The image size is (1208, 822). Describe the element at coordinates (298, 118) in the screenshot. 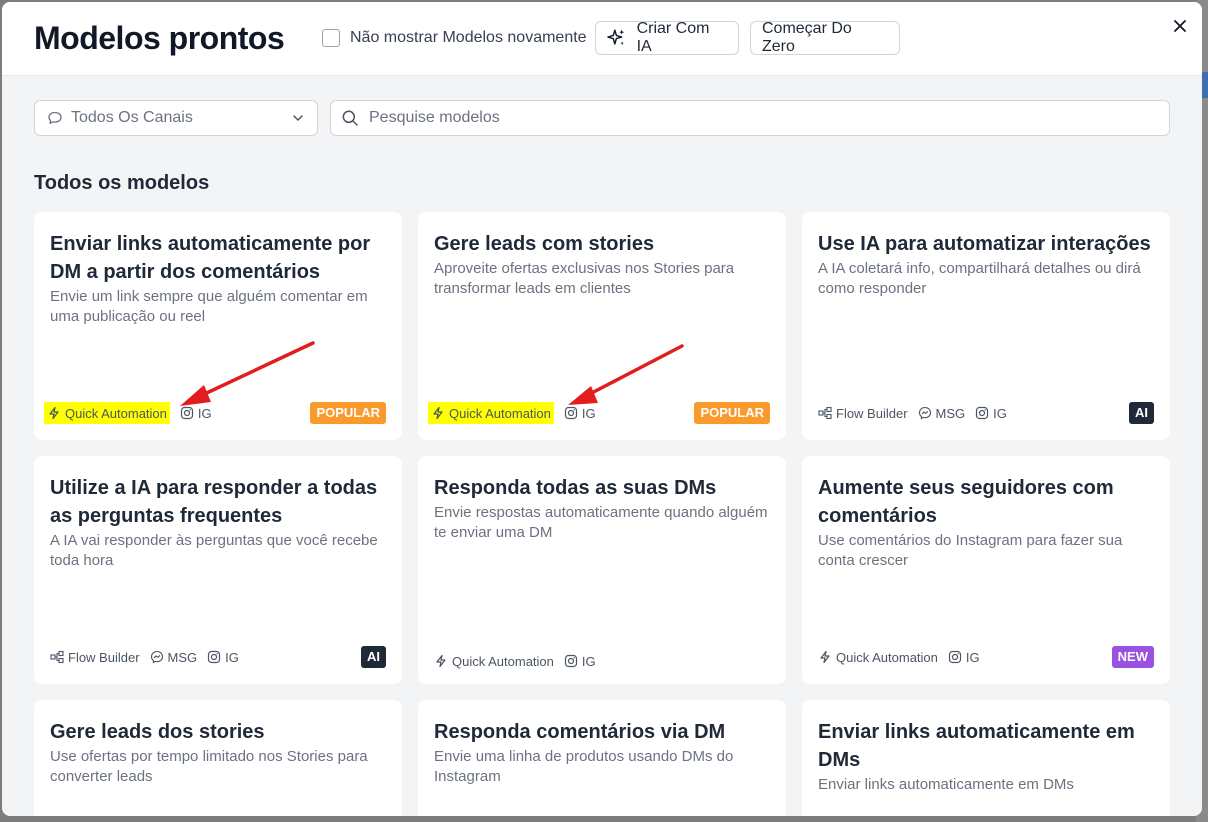

I see `chevron-down-icon` at that location.